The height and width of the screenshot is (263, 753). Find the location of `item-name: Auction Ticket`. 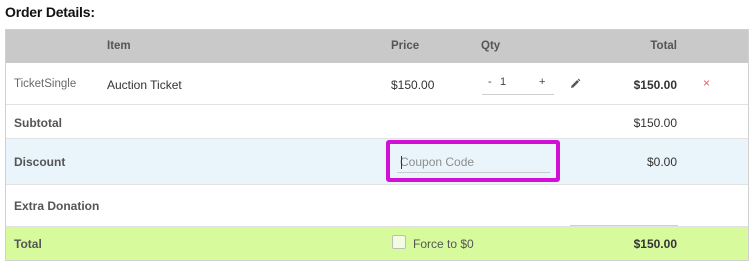

item-name: Auction Ticket is located at coordinates (144, 85).